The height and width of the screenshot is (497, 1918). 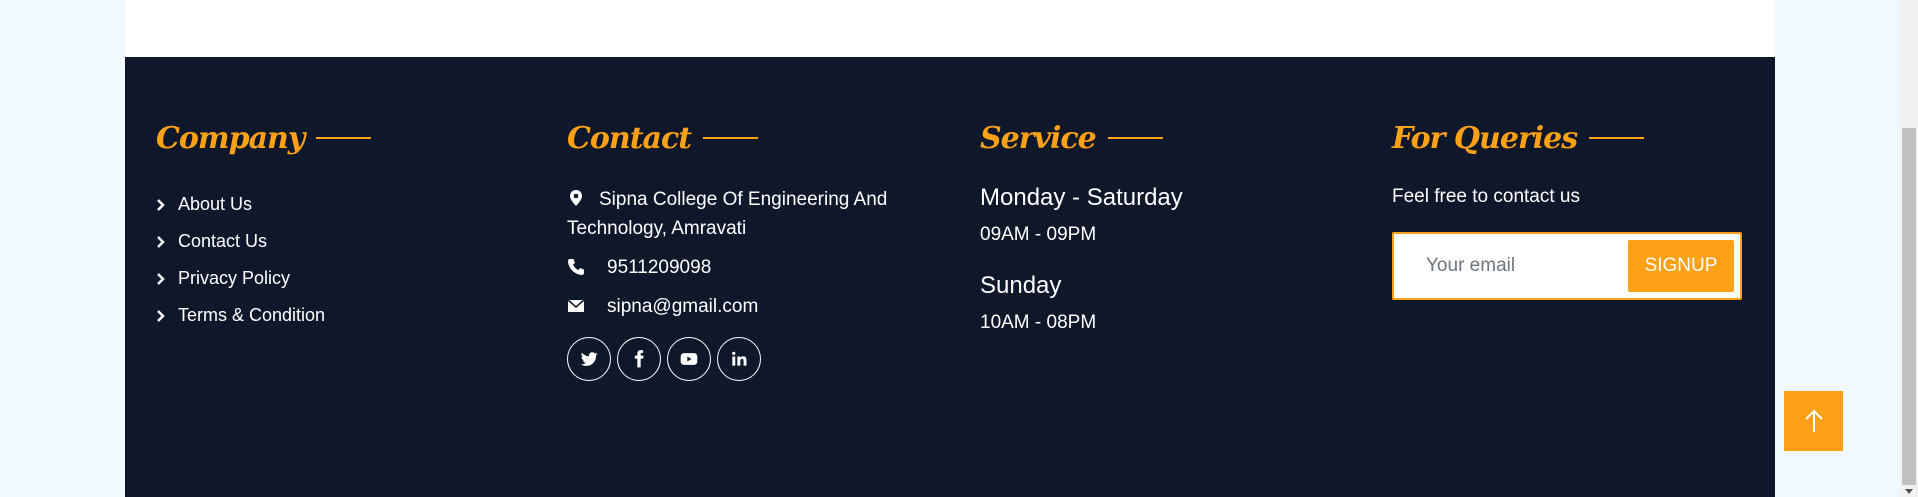 What do you see at coordinates (1486, 196) in the screenshot?
I see `queries-text: Feel free to contact us` at bounding box center [1486, 196].